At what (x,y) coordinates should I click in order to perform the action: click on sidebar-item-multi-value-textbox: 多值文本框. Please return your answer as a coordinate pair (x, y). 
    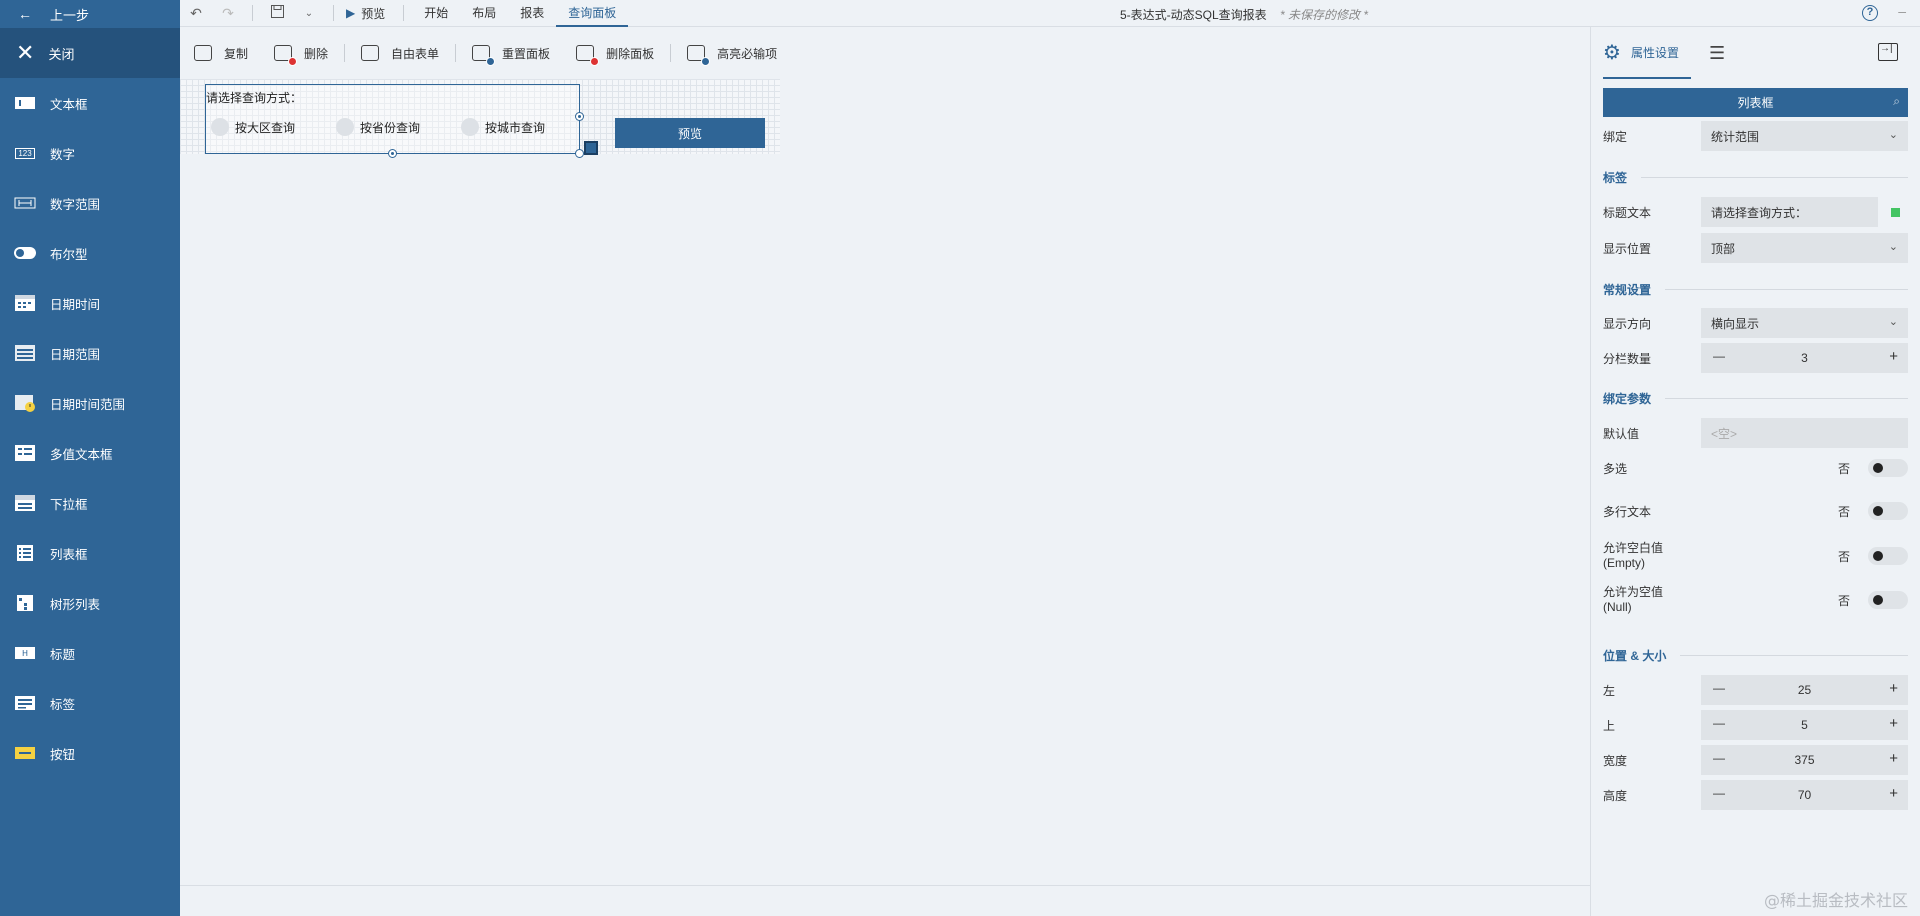
    Looking at the image, I should click on (90, 453).